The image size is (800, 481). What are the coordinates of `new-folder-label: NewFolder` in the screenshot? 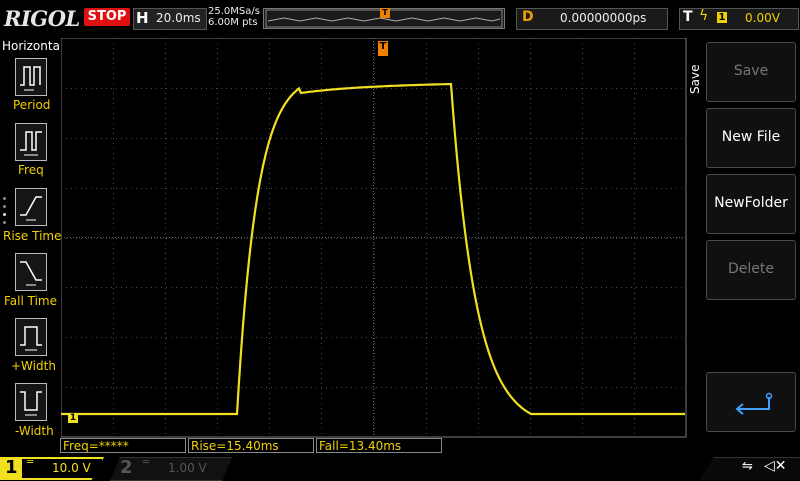 It's located at (751, 203).